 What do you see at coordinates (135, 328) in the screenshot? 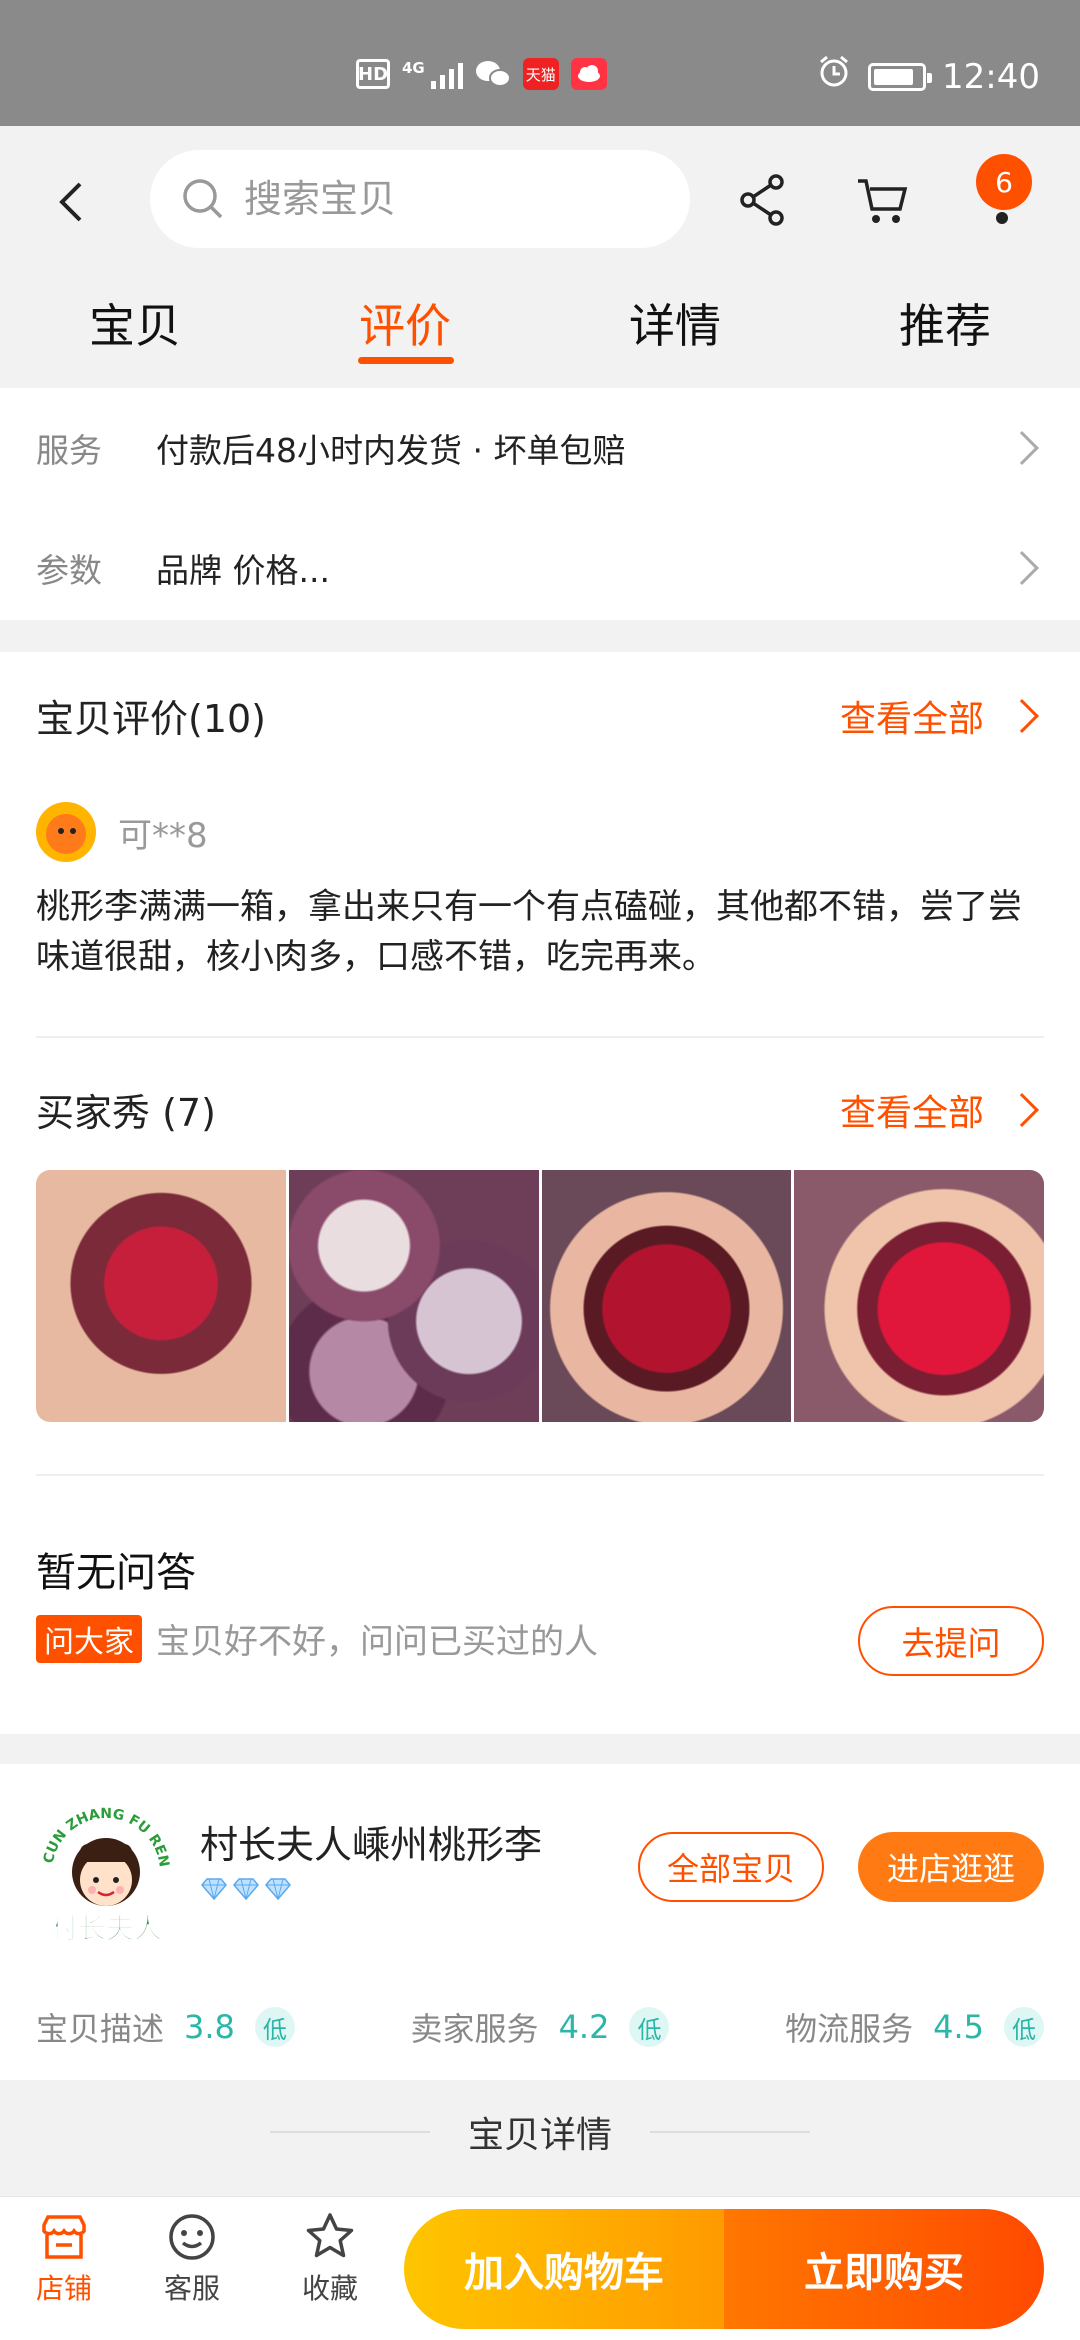
I see `tab-item: 宝贝` at bounding box center [135, 328].